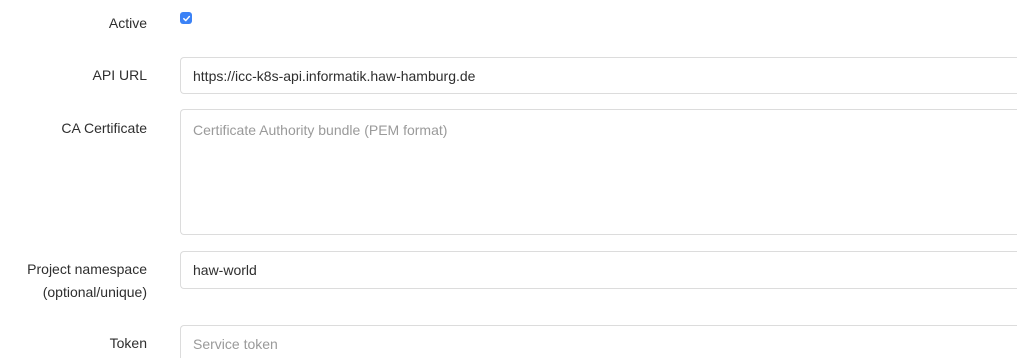  I want to click on token-input: Service token, so click(598, 341).